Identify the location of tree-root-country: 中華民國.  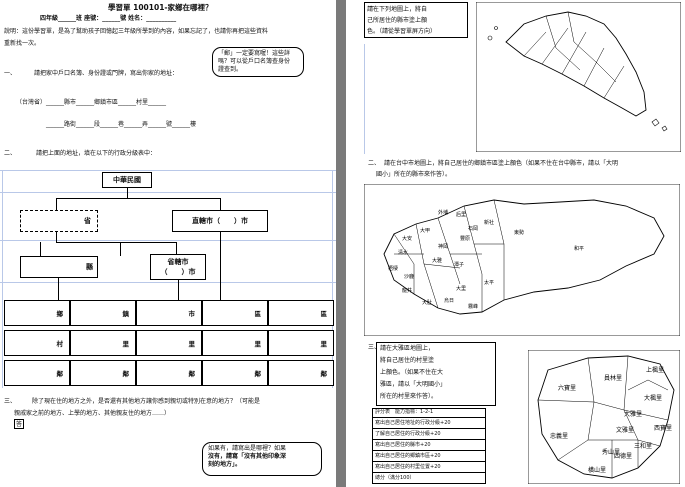
(127, 180).